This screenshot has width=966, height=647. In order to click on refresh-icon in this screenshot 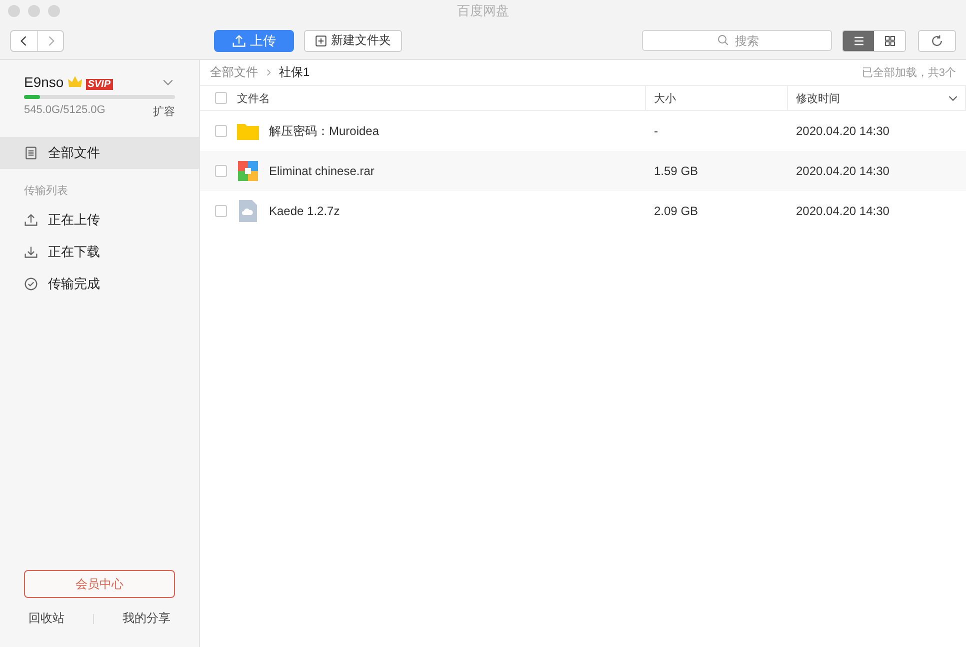, I will do `click(937, 41)`.